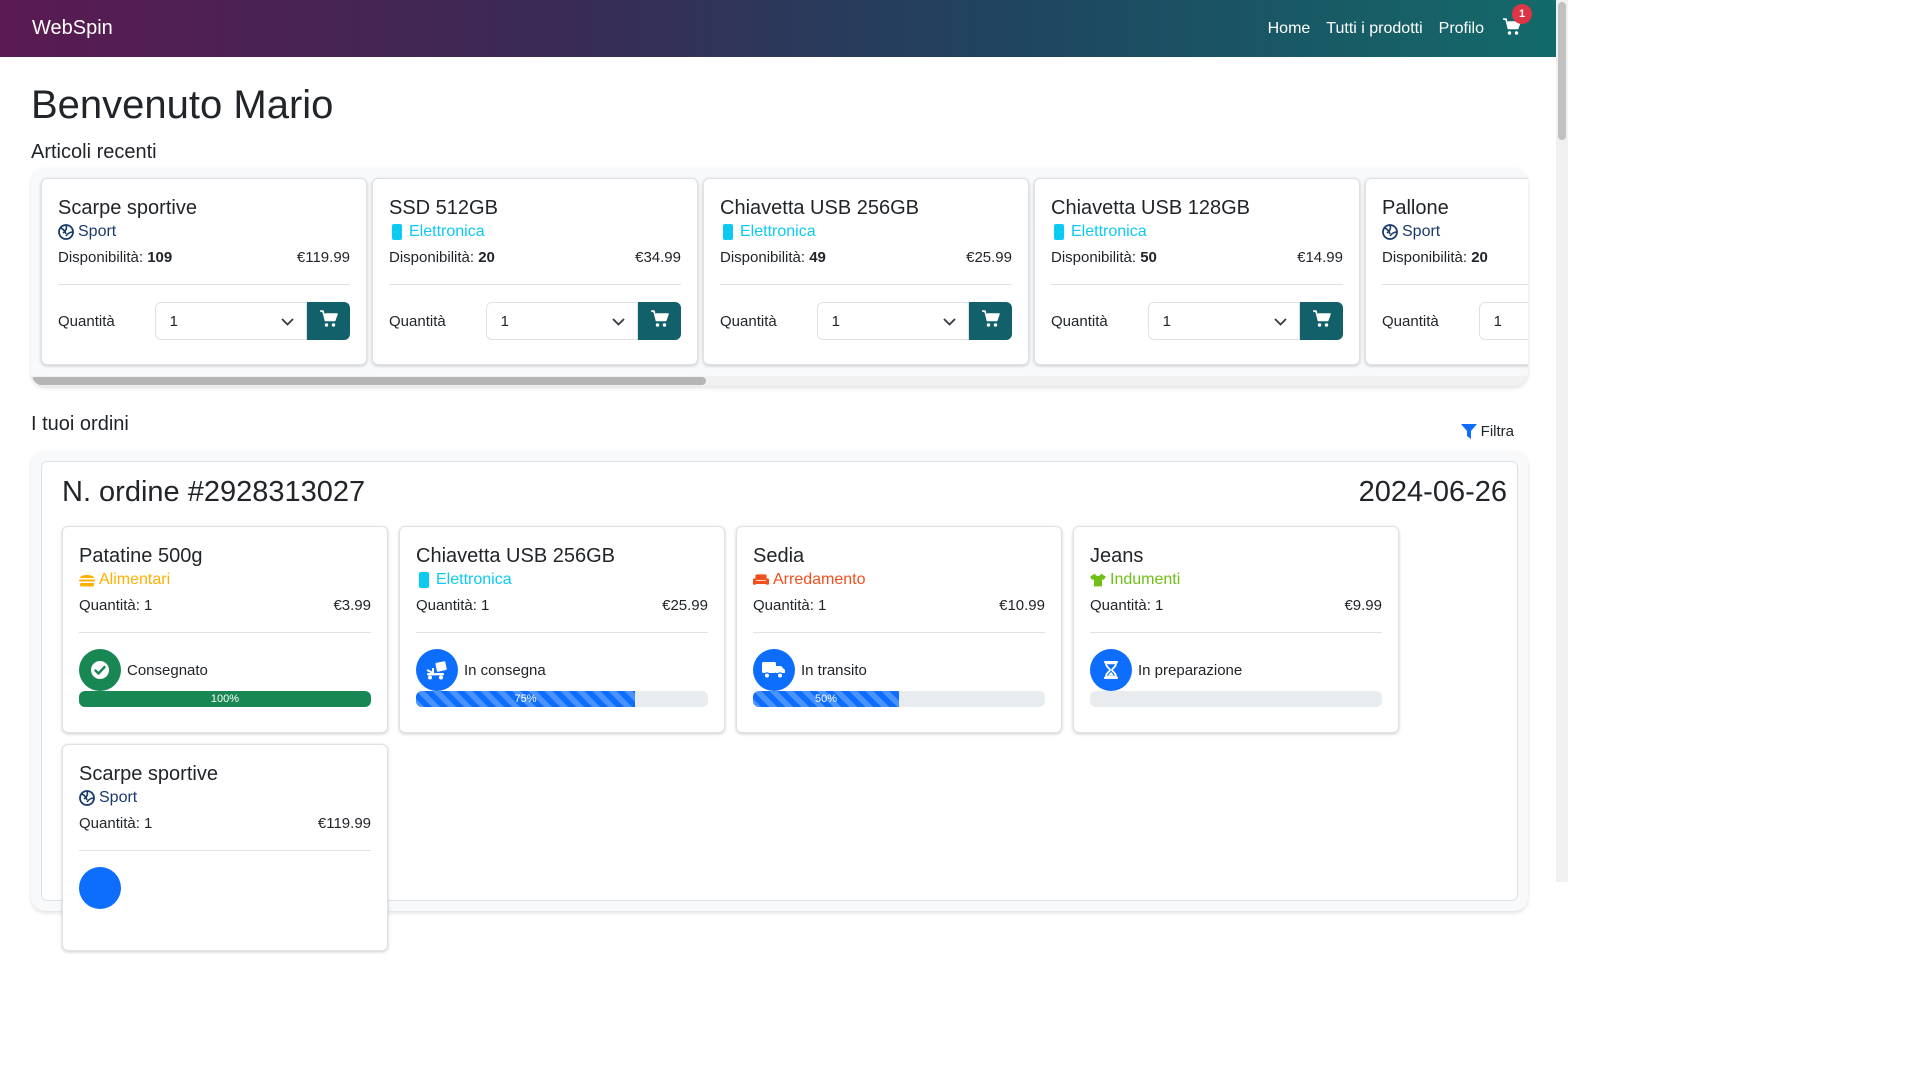 The image size is (1920, 1080). Describe the element at coordinates (562, 699) in the screenshot. I see `progress-bar: 75%` at that location.